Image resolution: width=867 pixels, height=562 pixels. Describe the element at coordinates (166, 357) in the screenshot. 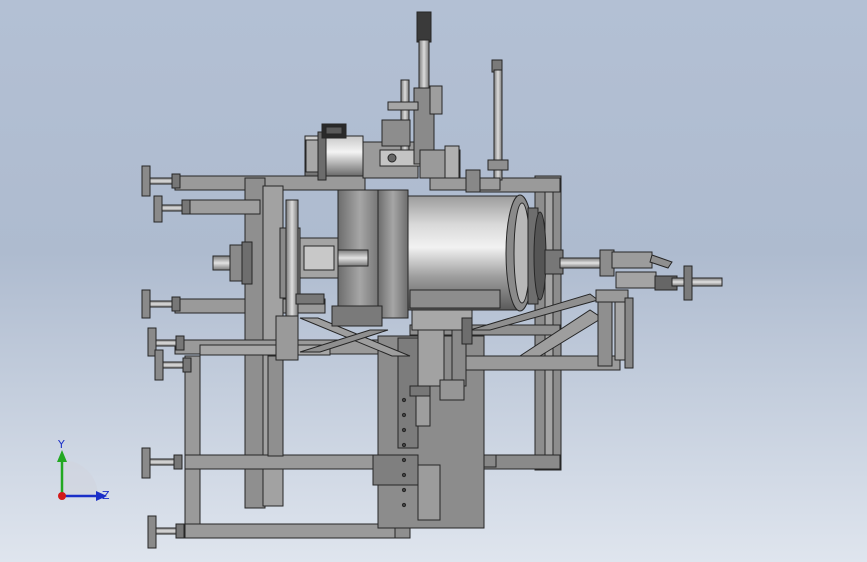

I see `leveling-feet` at that location.